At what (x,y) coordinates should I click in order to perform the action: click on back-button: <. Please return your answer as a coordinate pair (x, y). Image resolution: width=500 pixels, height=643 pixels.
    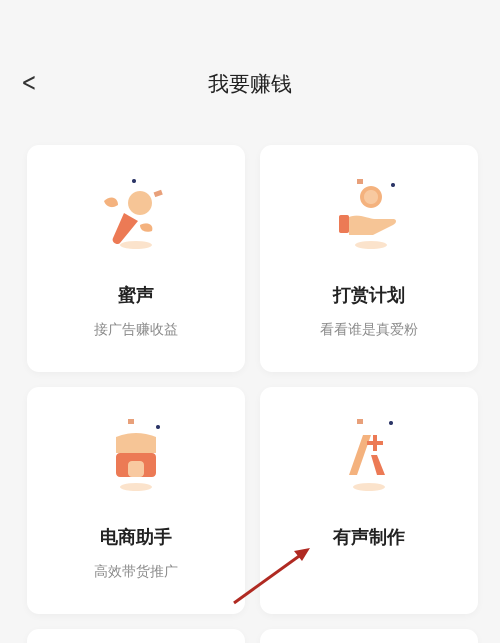
    Looking at the image, I should click on (29, 83).